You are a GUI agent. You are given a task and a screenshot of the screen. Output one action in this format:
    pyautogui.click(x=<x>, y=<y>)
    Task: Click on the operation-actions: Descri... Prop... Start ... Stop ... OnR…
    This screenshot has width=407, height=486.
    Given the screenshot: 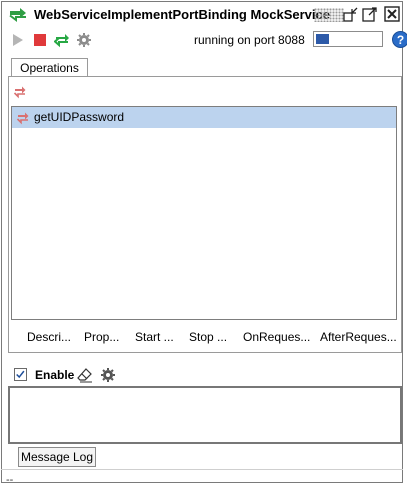 What is the action you would take?
    pyautogui.click(x=206, y=338)
    